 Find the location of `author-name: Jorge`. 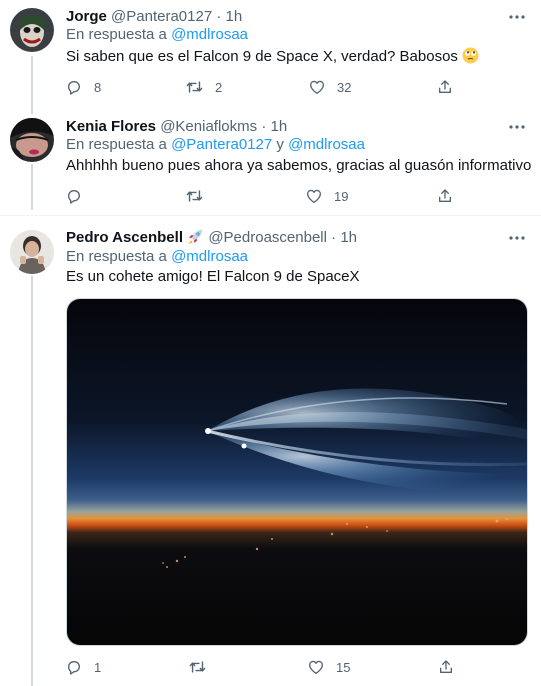

author-name: Jorge is located at coordinates (86, 16).